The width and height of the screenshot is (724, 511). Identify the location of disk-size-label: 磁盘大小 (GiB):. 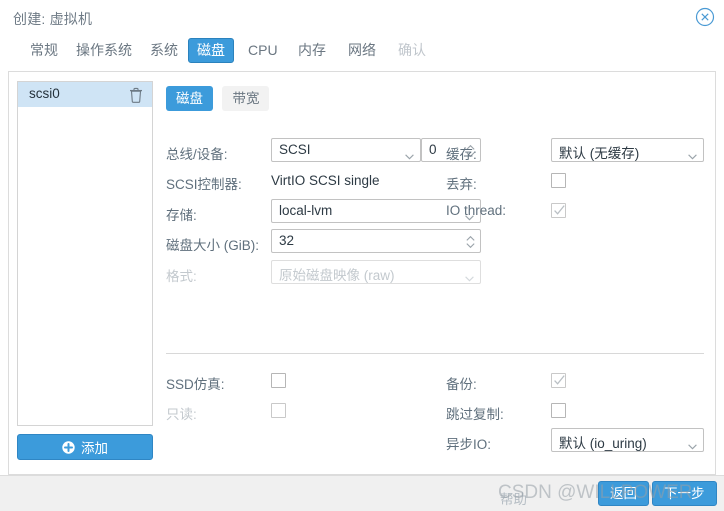
(212, 245).